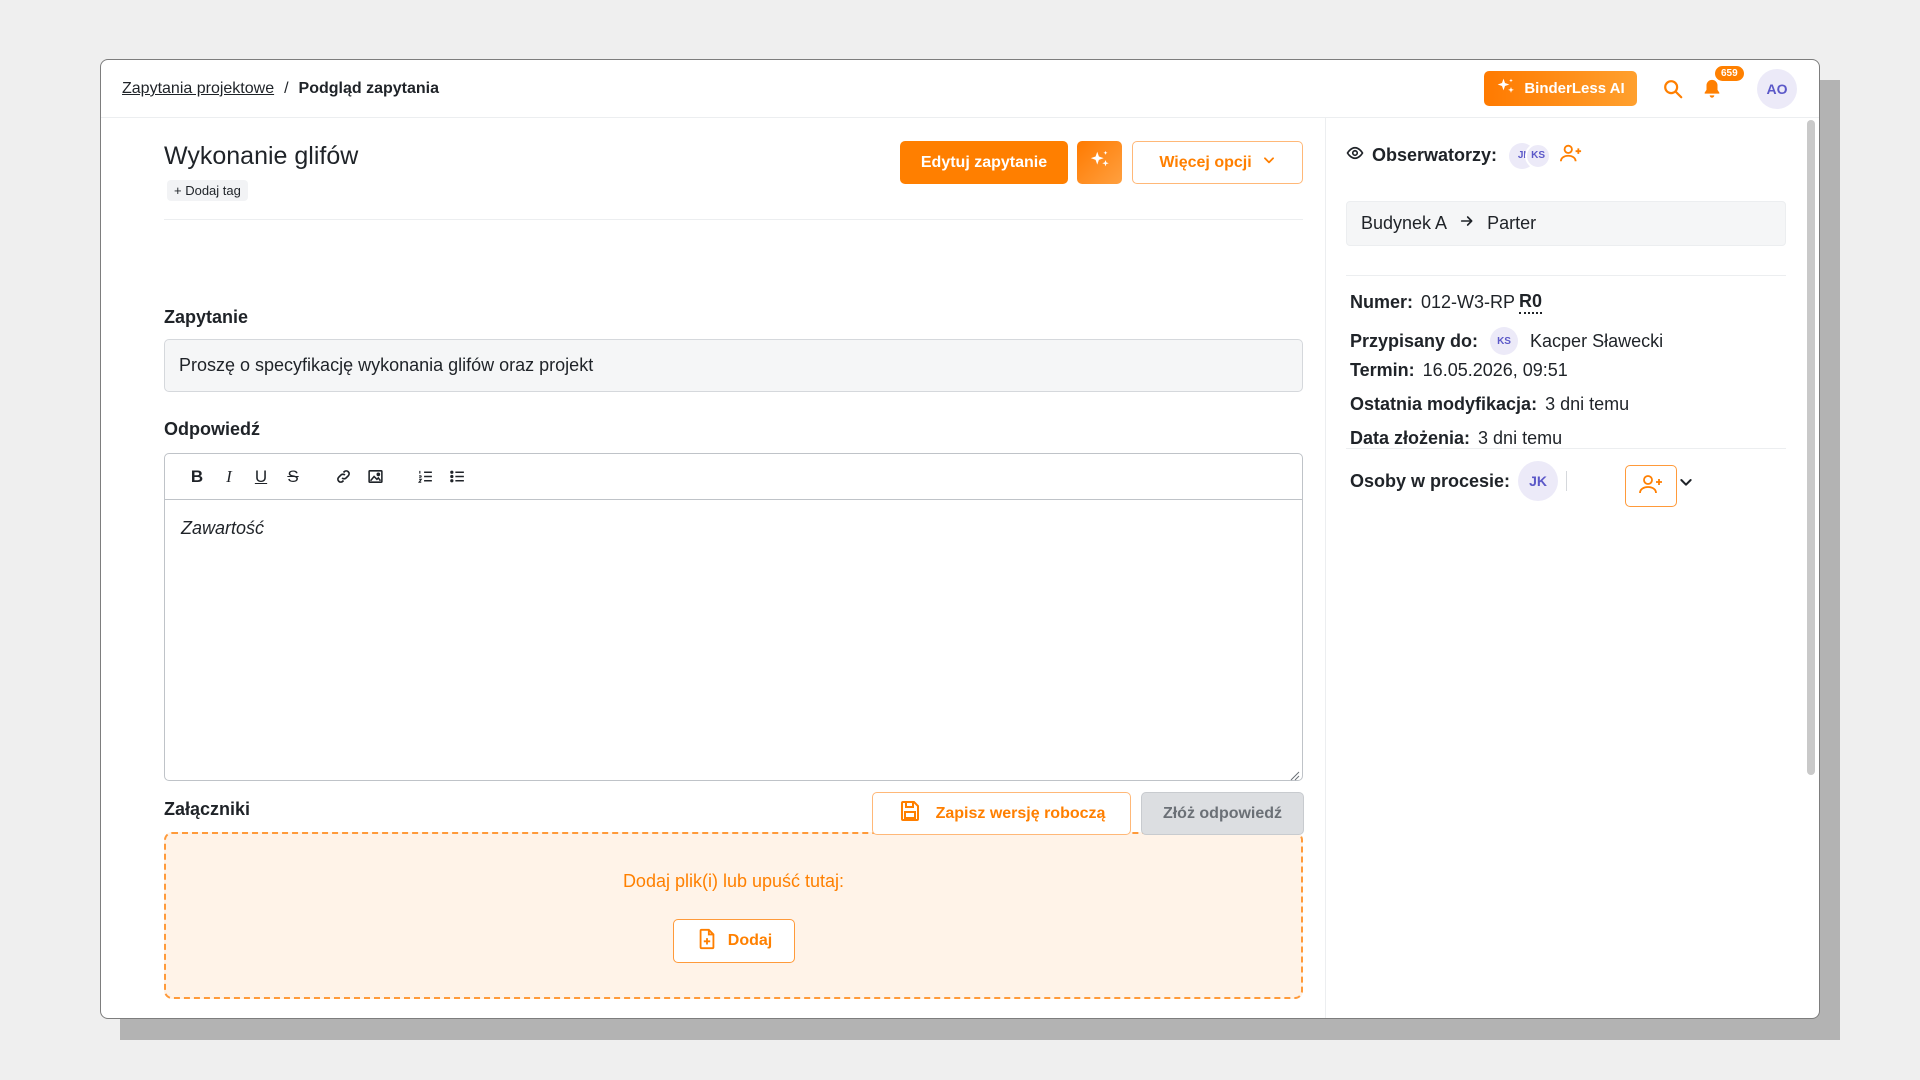 The height and width of the screenshot is (1080, 1920). Describe the element at coordinates (1566, 223) in the screenshot. I see `location-path: Budynek A Parter` at that location.